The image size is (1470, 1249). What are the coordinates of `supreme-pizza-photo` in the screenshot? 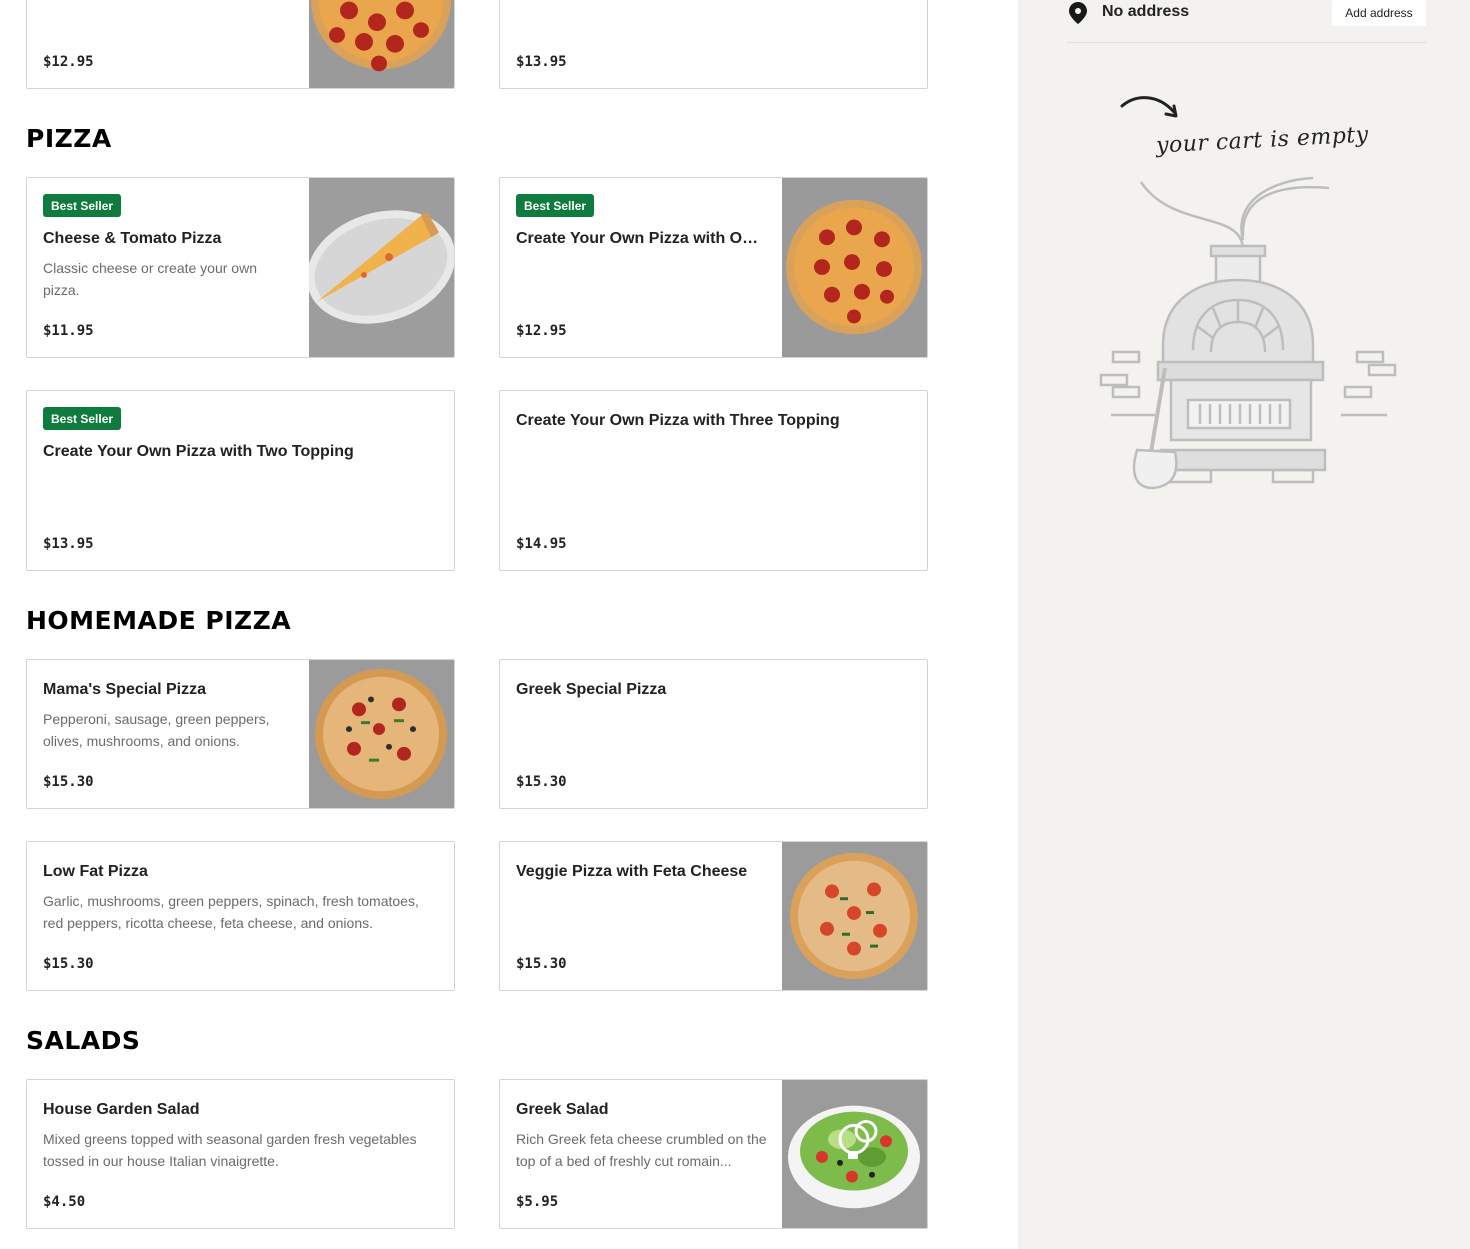 It's located at (381, 734).